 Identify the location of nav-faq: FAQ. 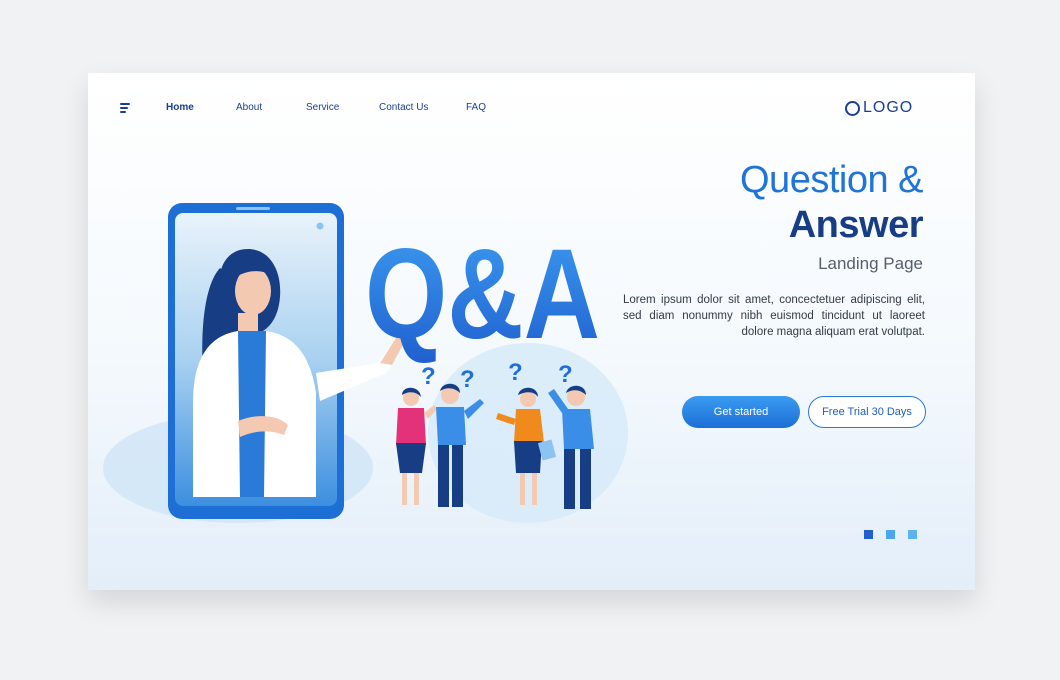
(476, 107).